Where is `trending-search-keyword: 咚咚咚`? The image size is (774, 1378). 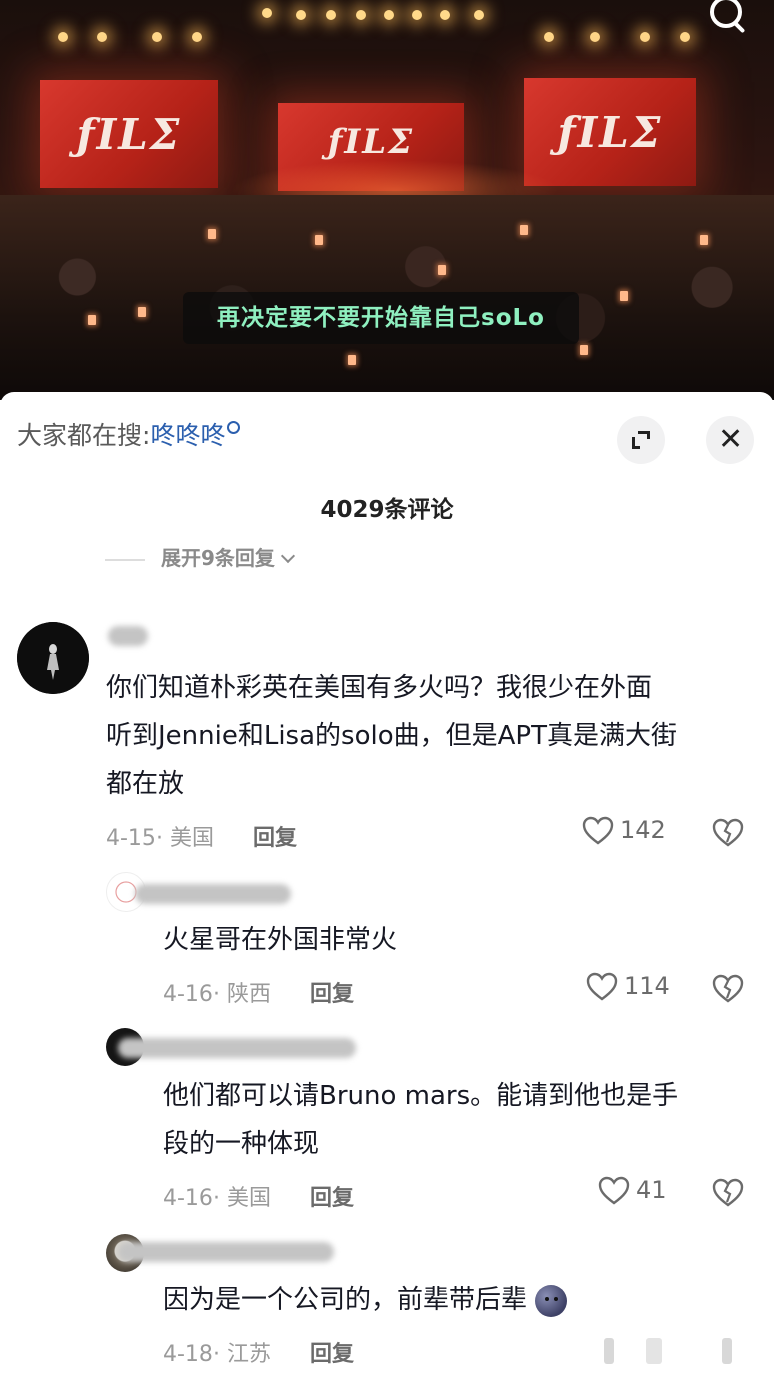
trending-search-keyword: 咚咚咚 is located at coordinates (187, 435).